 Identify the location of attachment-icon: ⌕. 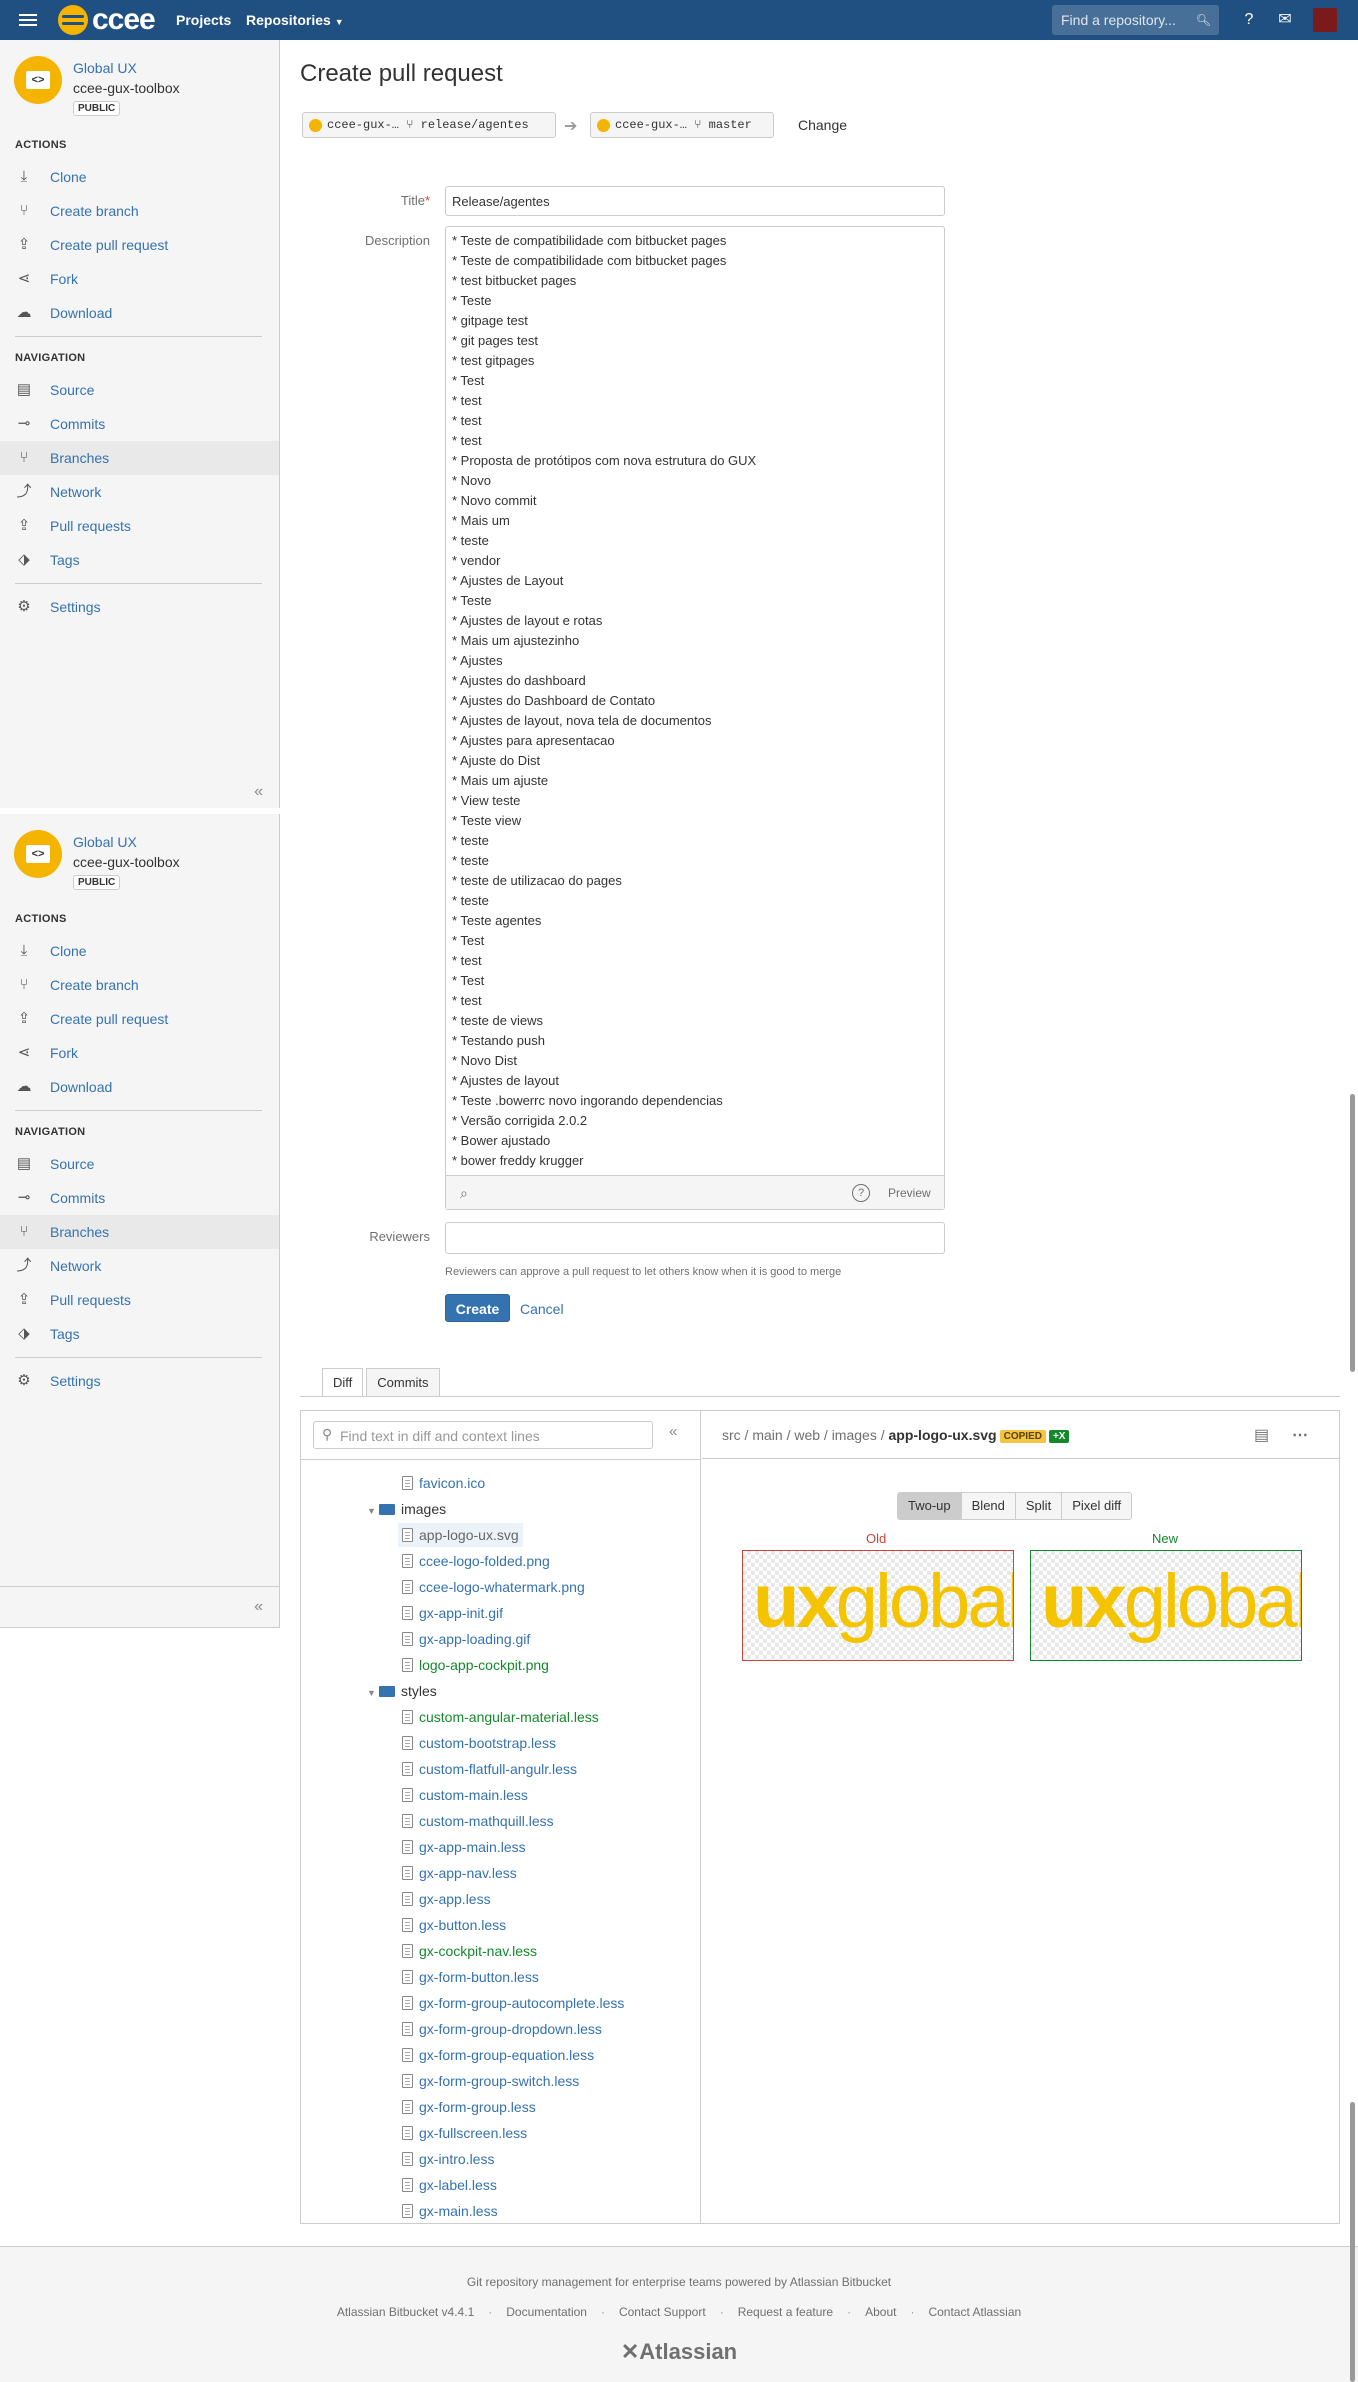
(464, 1193).